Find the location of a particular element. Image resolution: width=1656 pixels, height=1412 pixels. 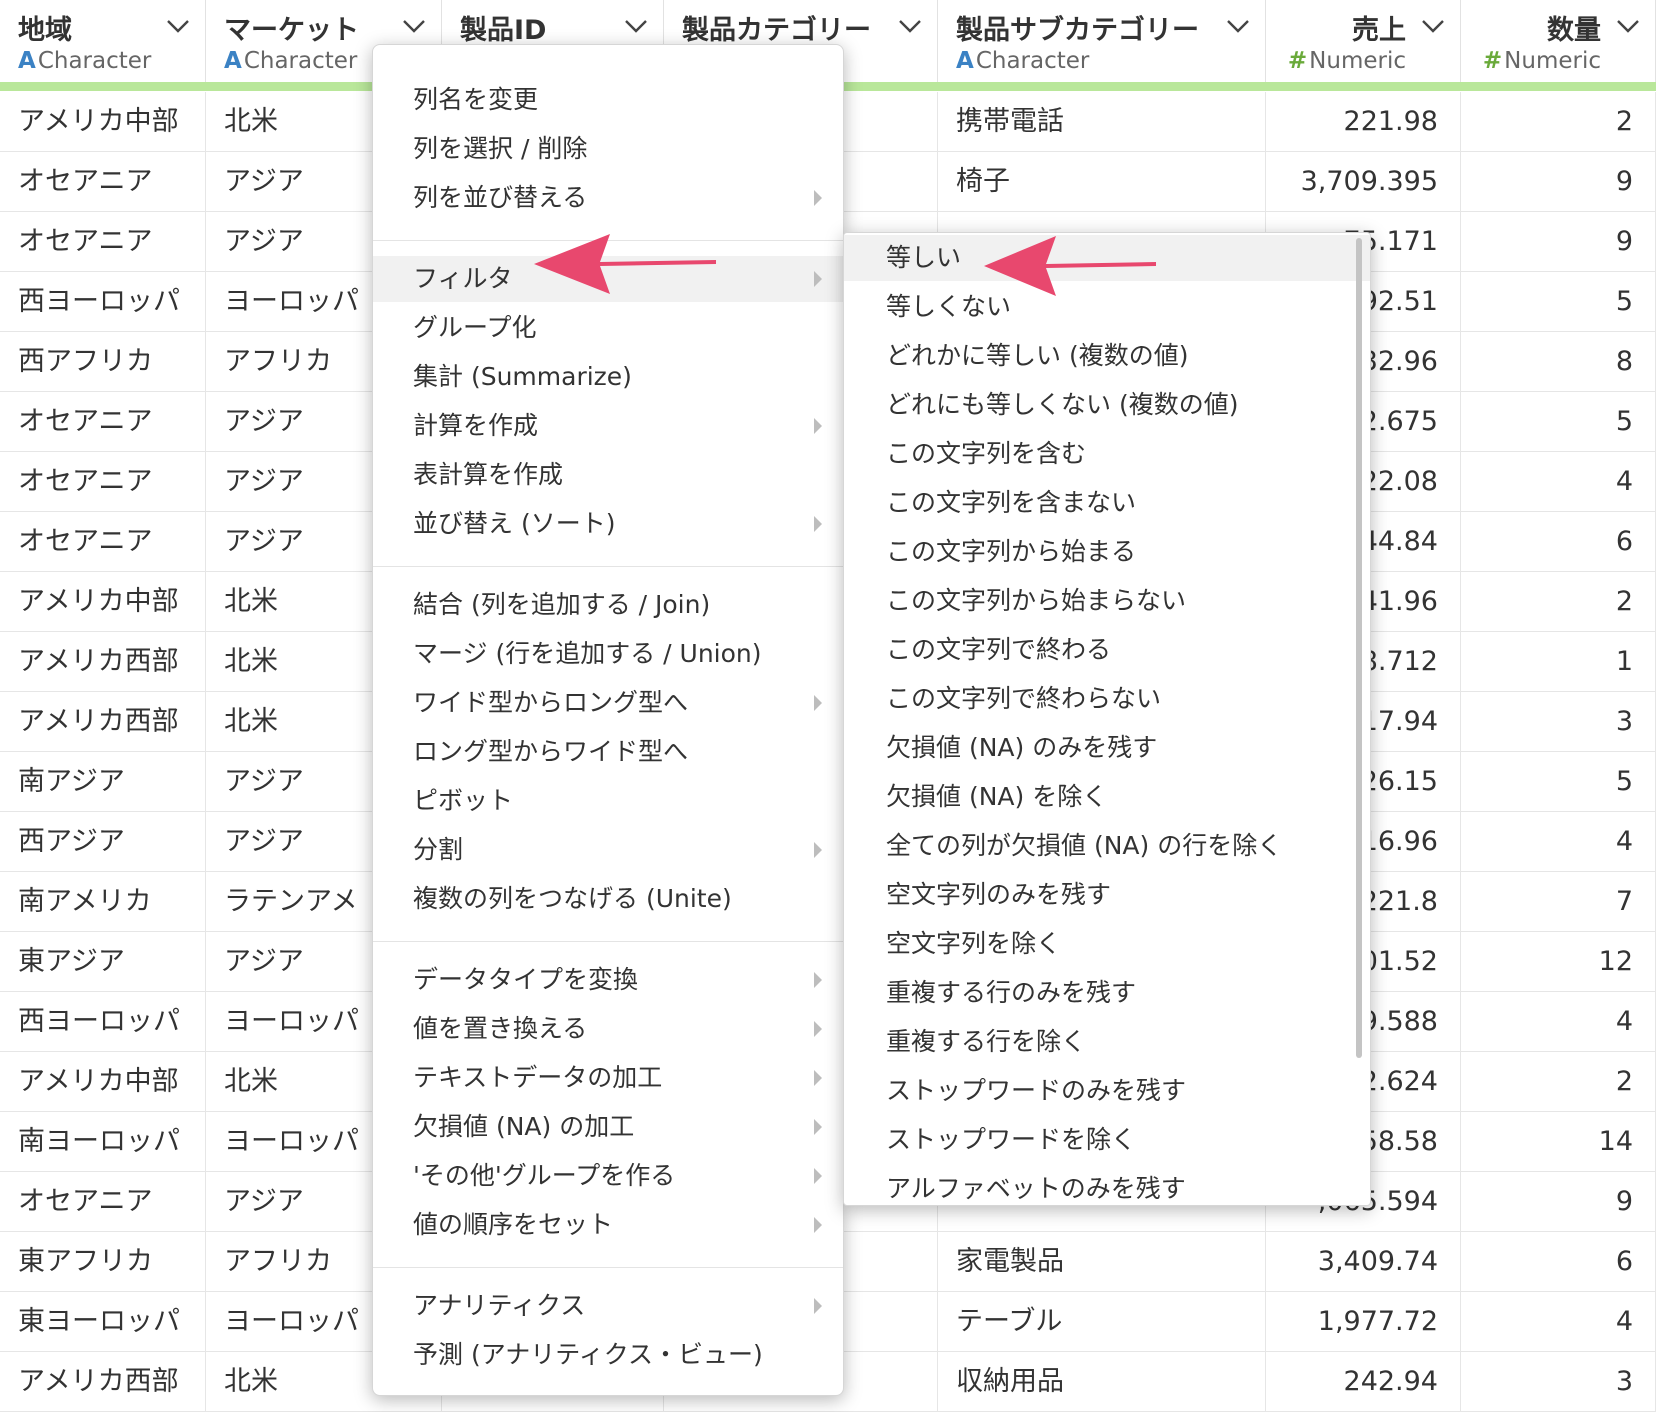

menu-item: 値を置き換える is located at coordinates (608, 1029).